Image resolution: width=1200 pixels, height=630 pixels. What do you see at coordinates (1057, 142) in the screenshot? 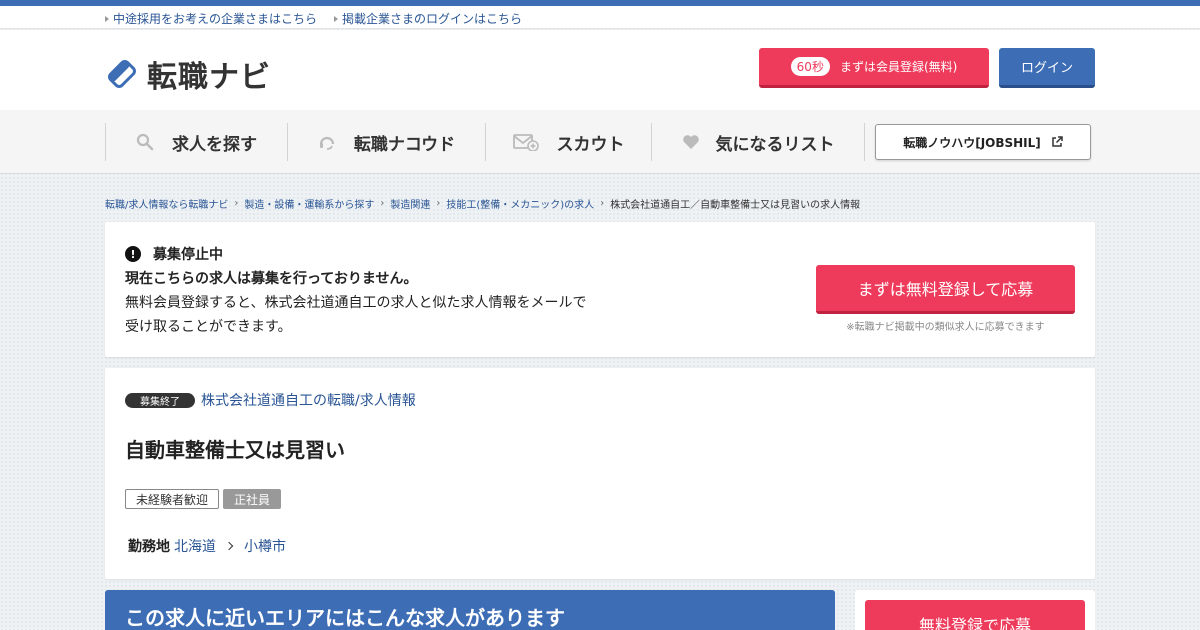
I see `external-link-icon` at bounding box center [1057, 142].